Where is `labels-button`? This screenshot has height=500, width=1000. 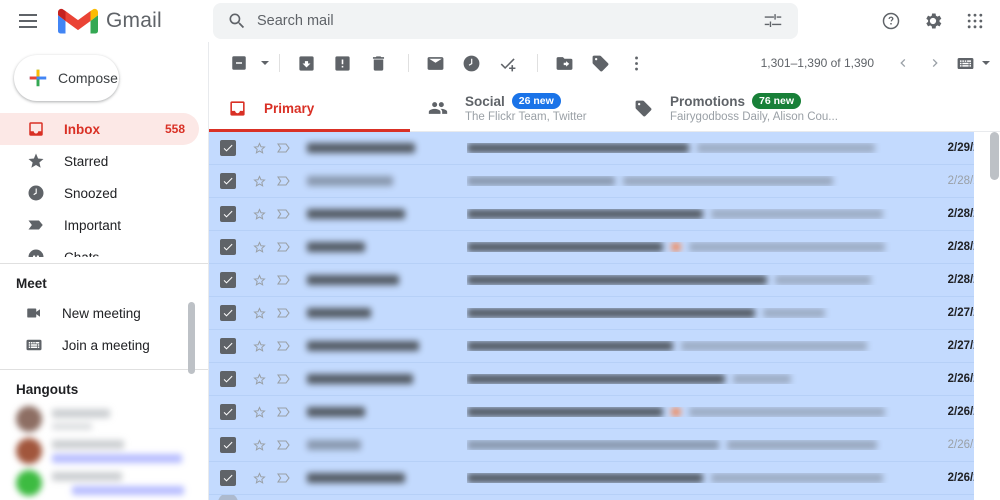
labels-button is located at coordinates (600, 63).